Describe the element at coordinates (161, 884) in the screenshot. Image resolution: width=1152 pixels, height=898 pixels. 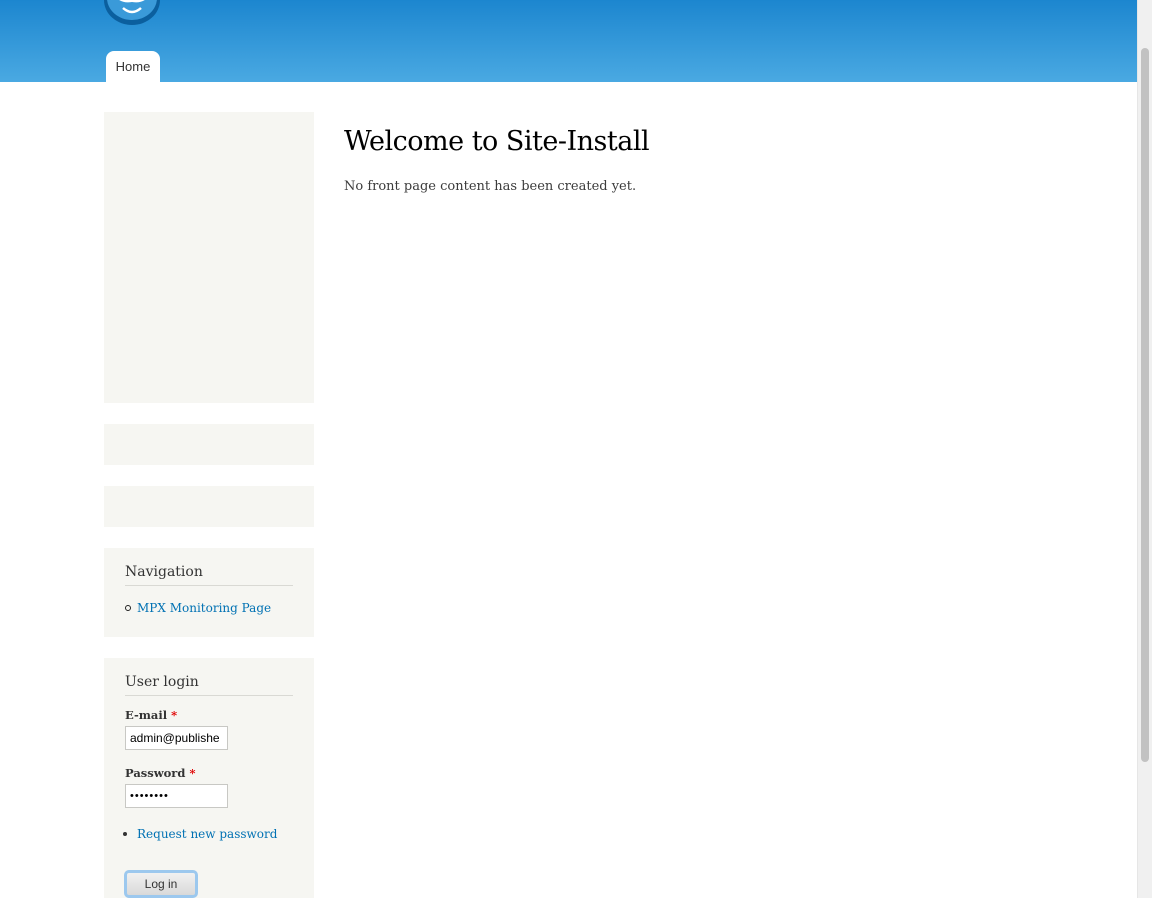
I see `login-button: Log in` at that location.